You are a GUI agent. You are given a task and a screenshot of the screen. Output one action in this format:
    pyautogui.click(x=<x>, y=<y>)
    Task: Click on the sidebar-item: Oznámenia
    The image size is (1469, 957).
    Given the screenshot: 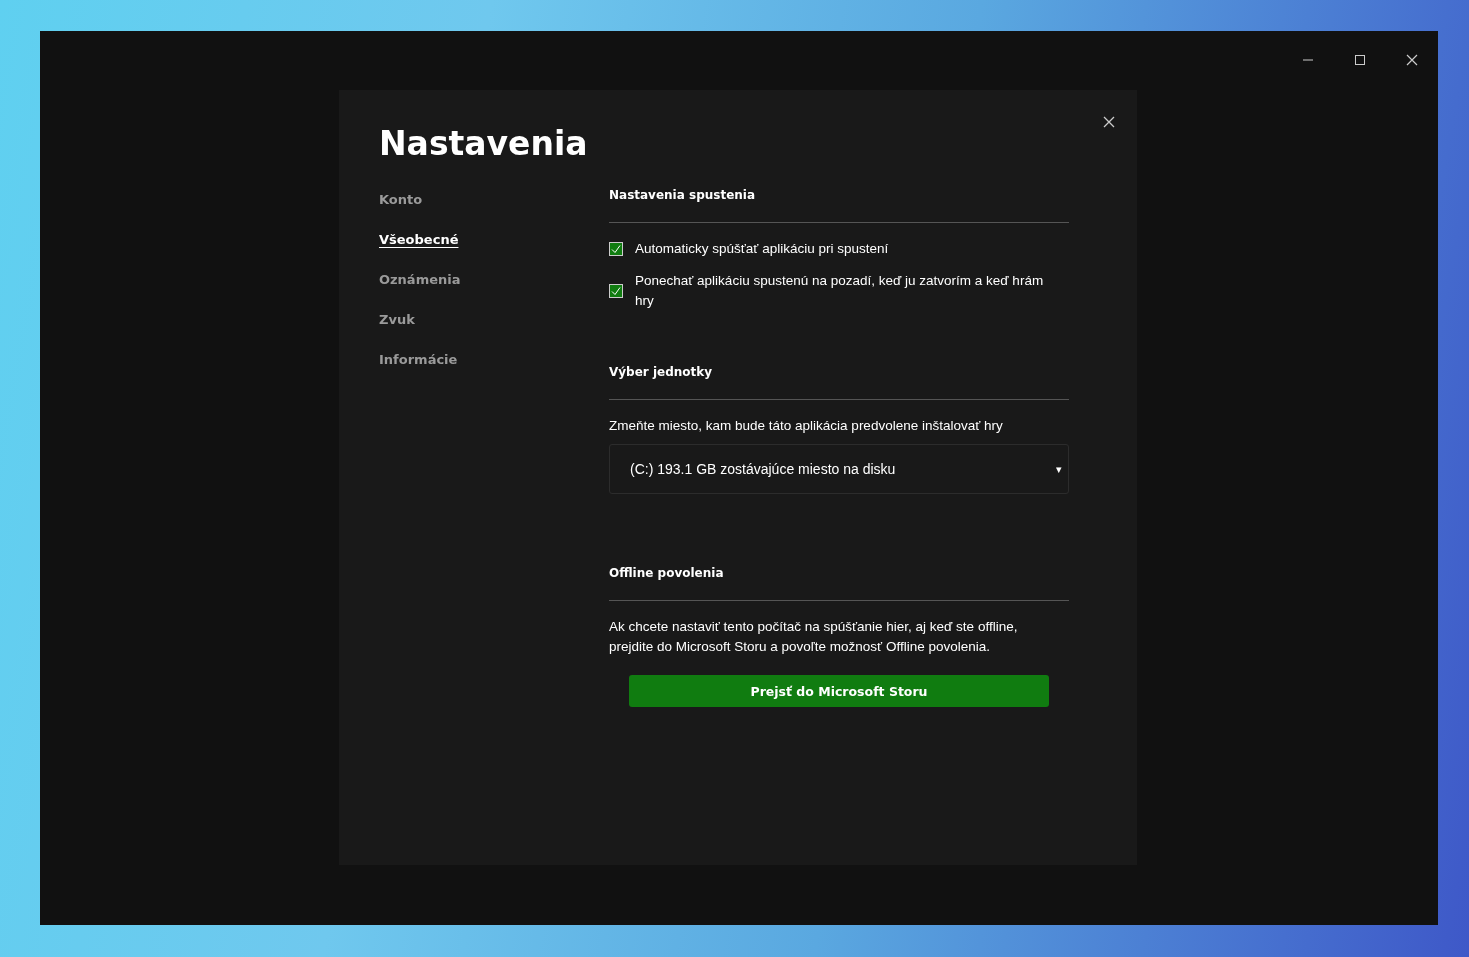 What is the action you would take?
    pyautogui.click(x=420, y=279)
    